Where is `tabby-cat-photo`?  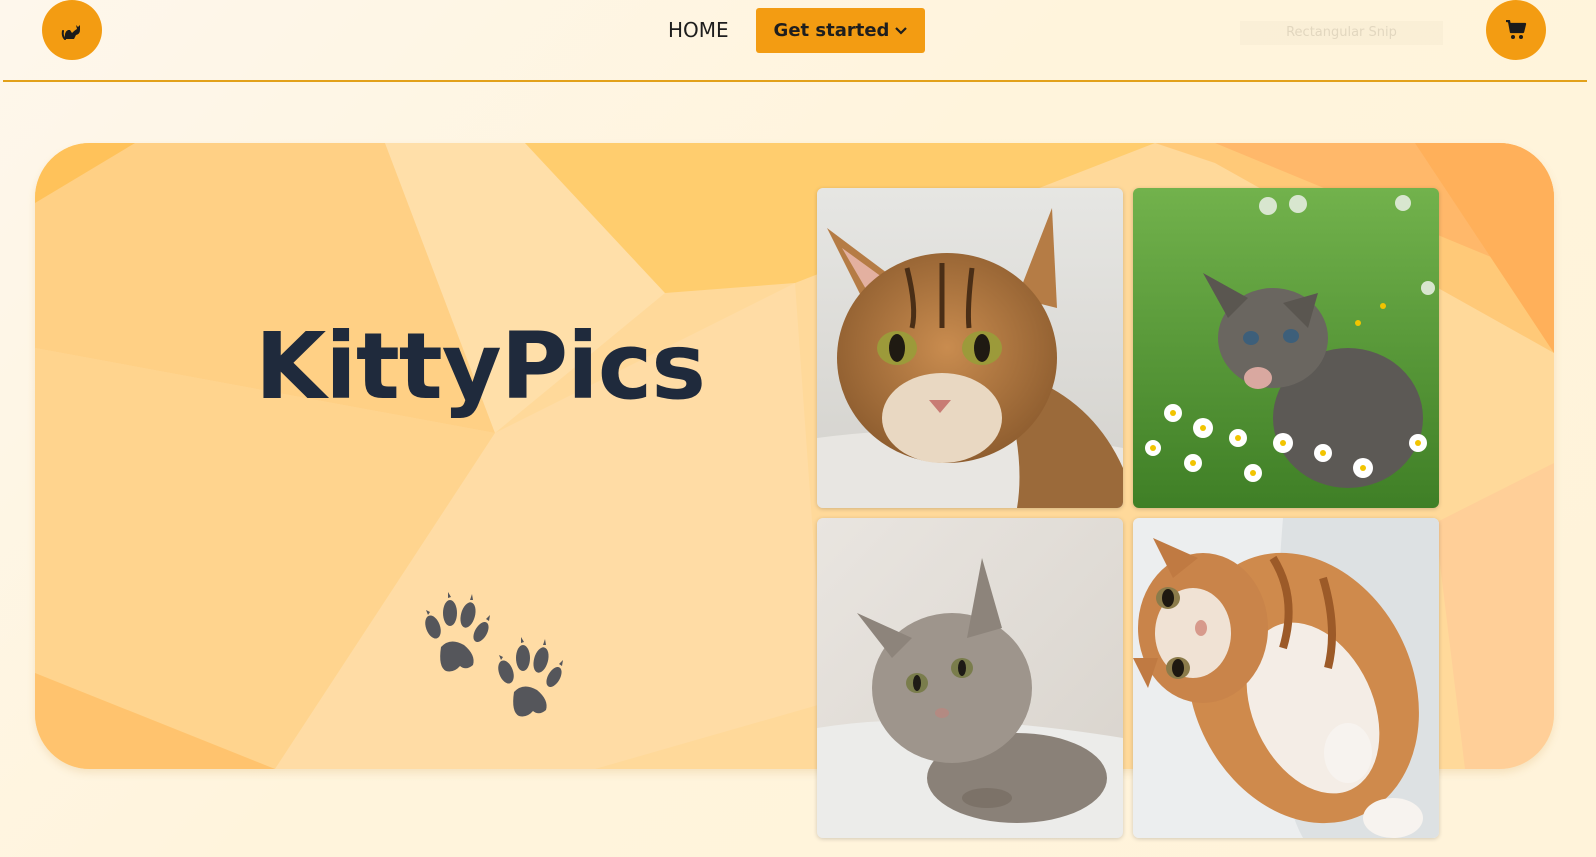 tabby-cat-photo is located at coordinates (970, 348).